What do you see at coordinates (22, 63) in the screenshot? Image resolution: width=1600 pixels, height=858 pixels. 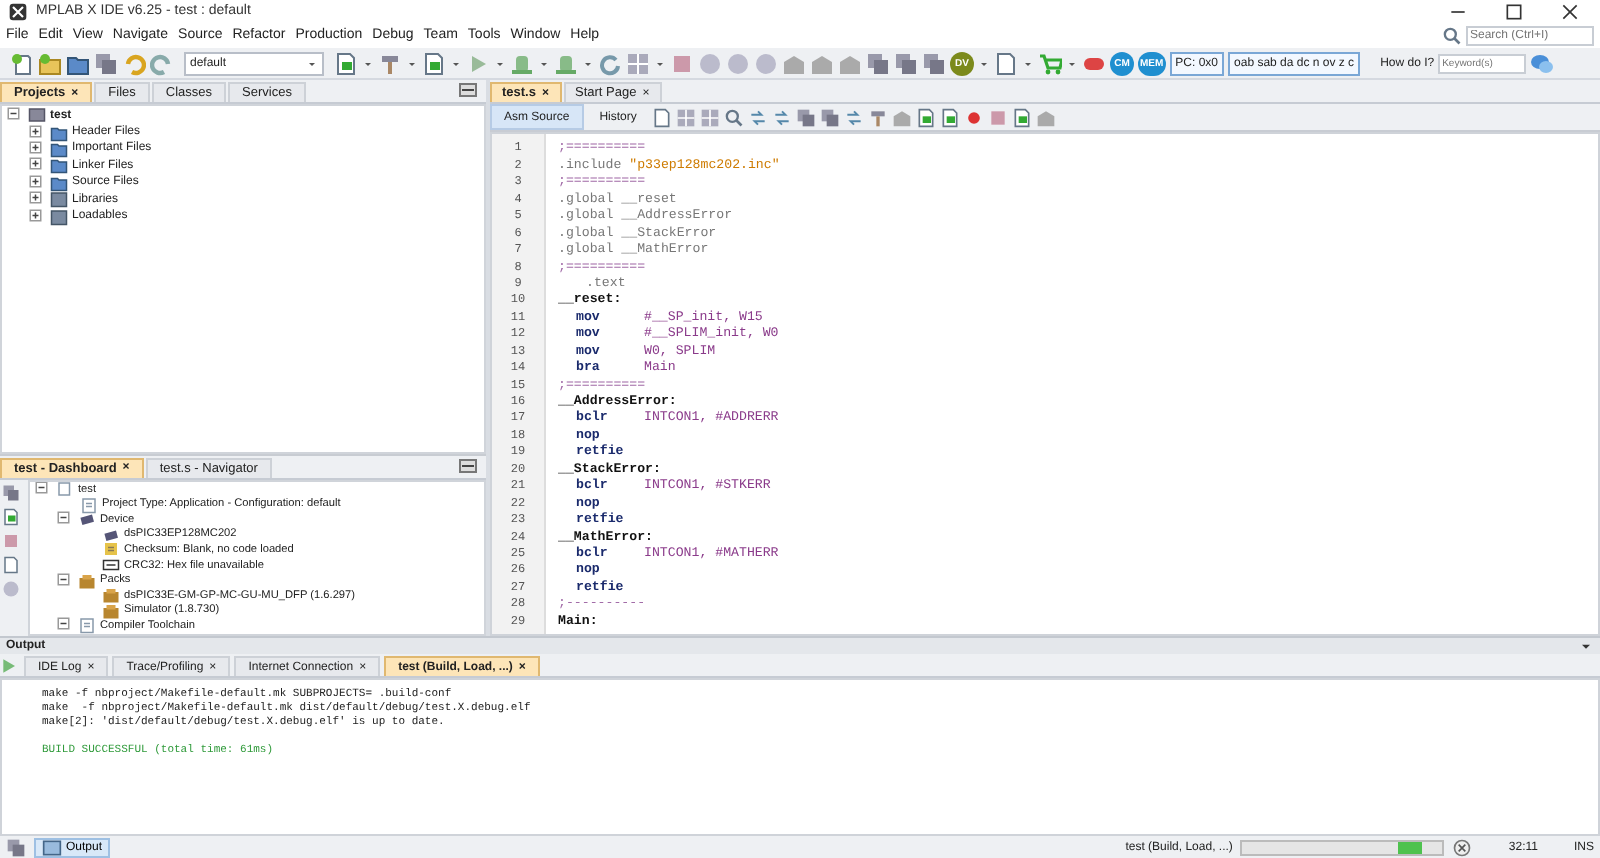 I see `new-file-icon` at bounding box center [22, 63].